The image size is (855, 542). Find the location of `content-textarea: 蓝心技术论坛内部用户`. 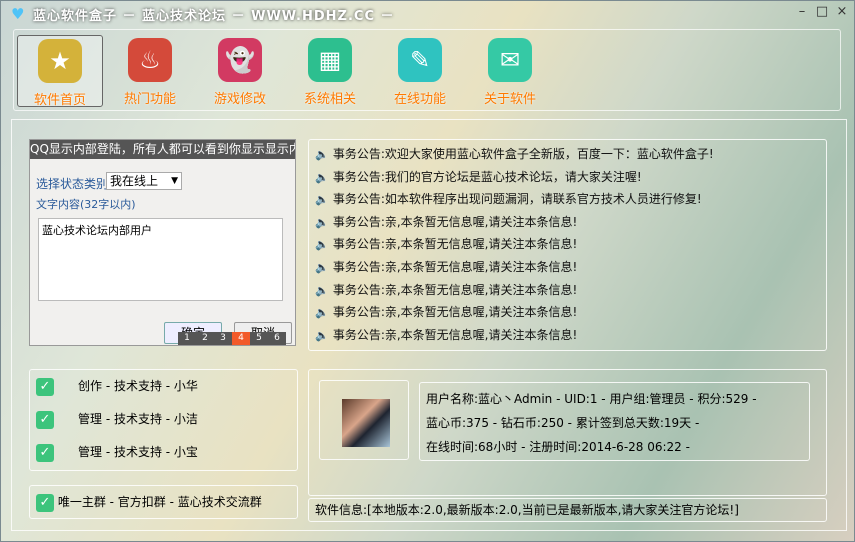

content-textarea: 蓝心技术论坛内部用户 is located at coordinates (160, 259).